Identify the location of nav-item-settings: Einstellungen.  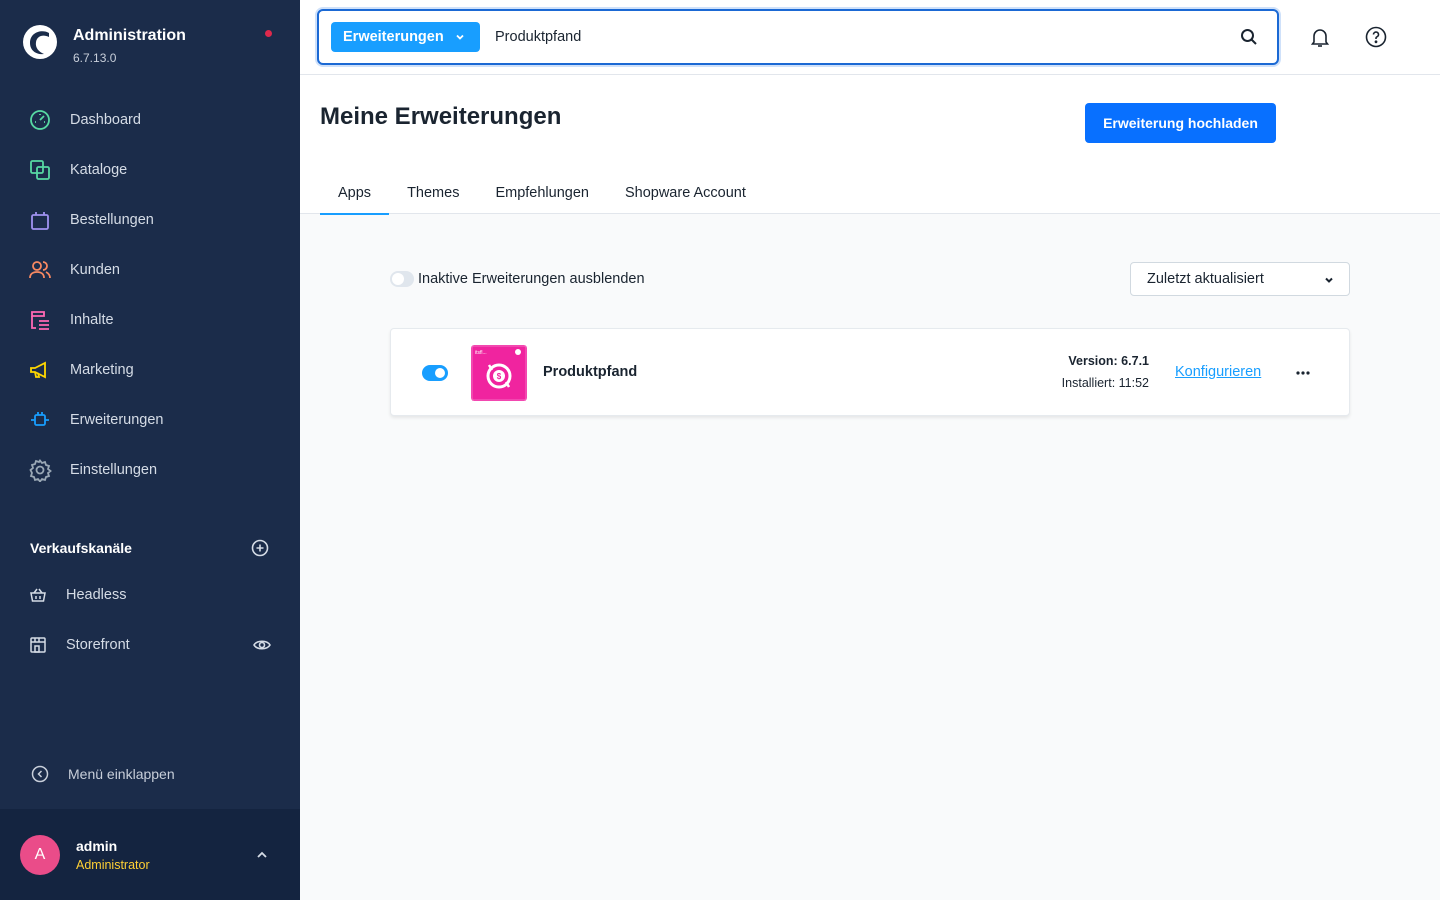
(150, 470).